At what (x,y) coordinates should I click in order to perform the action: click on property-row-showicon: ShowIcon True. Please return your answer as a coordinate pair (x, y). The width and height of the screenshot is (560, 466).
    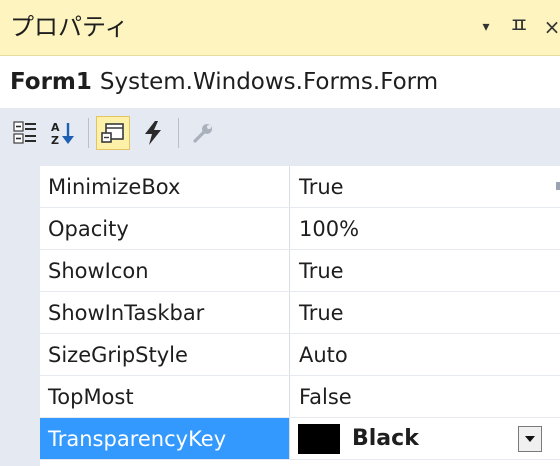
    Looking at the image, I should click on (300, 271).